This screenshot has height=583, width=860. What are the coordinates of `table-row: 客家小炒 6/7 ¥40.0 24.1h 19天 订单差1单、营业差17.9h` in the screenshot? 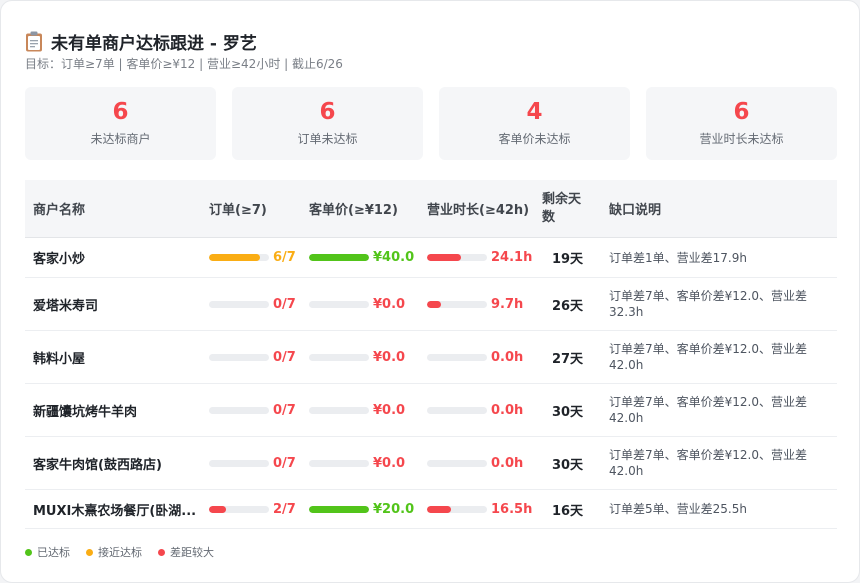 It's located at (431, 258).